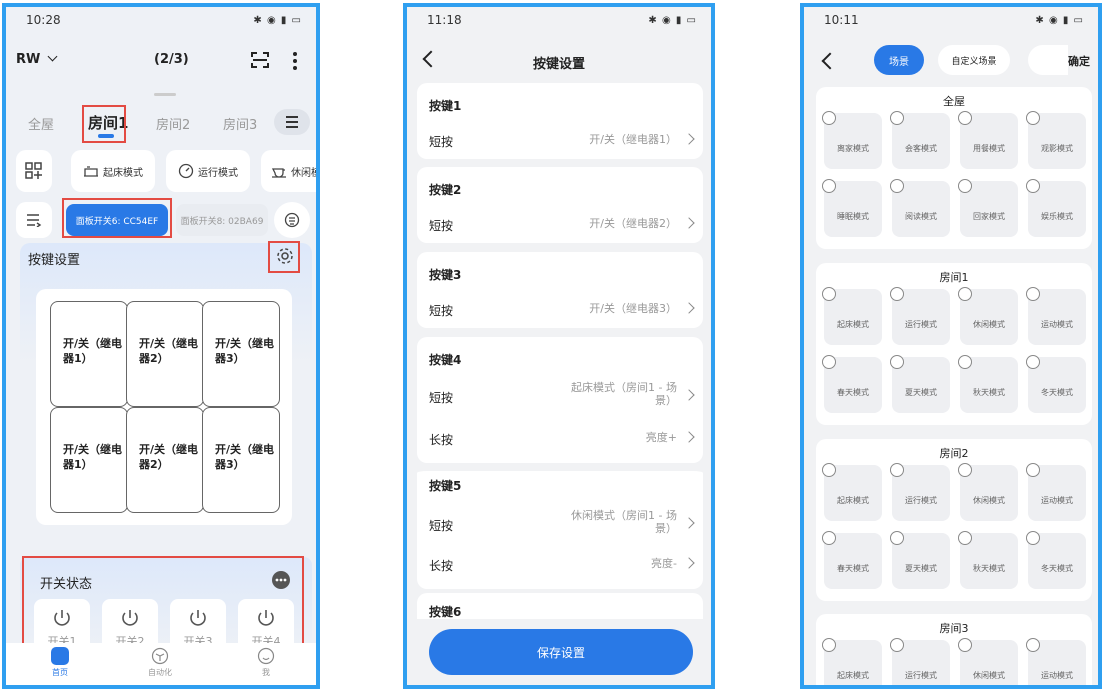 The width and height of the screenshot is (1105, 691). I want to click on panel-list-button, so click(34, 220).